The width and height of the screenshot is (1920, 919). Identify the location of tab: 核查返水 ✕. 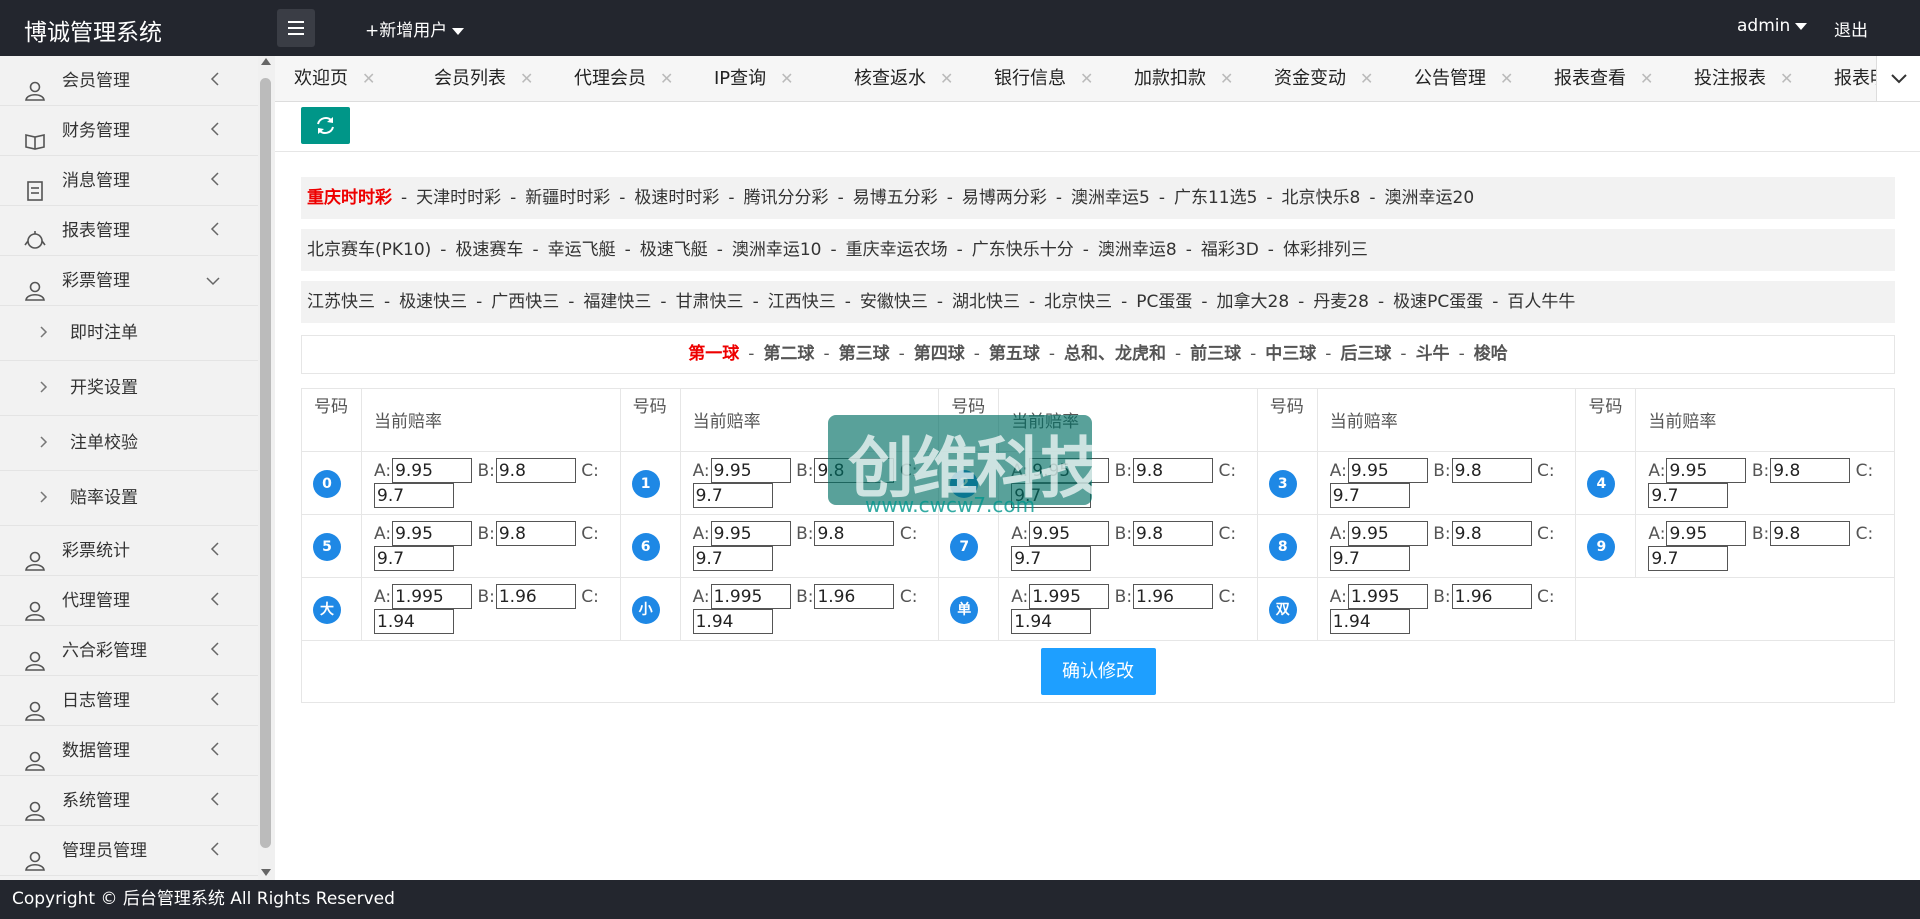
(905, 78).